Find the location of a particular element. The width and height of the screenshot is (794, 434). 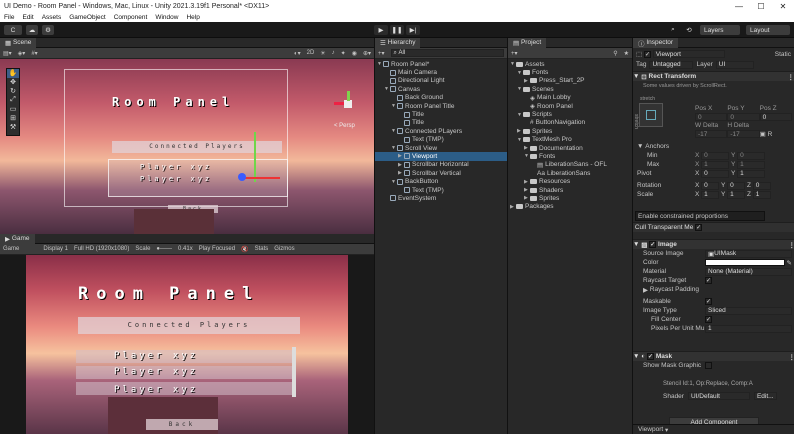

project-item: ▶ Packages is located at coordinates (570, 207).